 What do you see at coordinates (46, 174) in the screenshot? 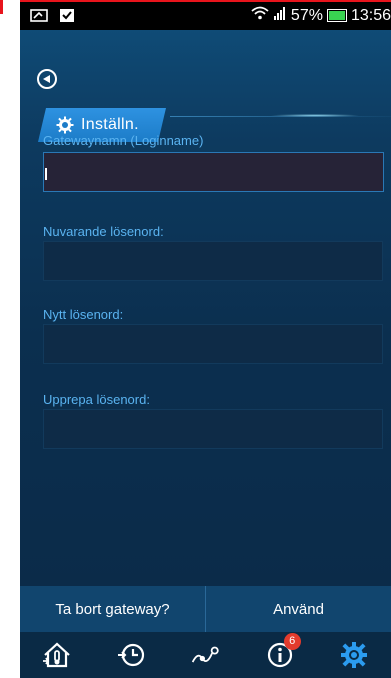
I see `text-cursor` at bounding box center [46, 174].